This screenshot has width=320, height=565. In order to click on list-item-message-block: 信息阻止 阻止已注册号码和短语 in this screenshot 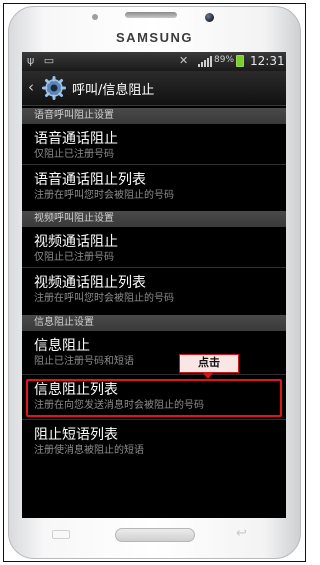, I will do `click(154, 351)`.